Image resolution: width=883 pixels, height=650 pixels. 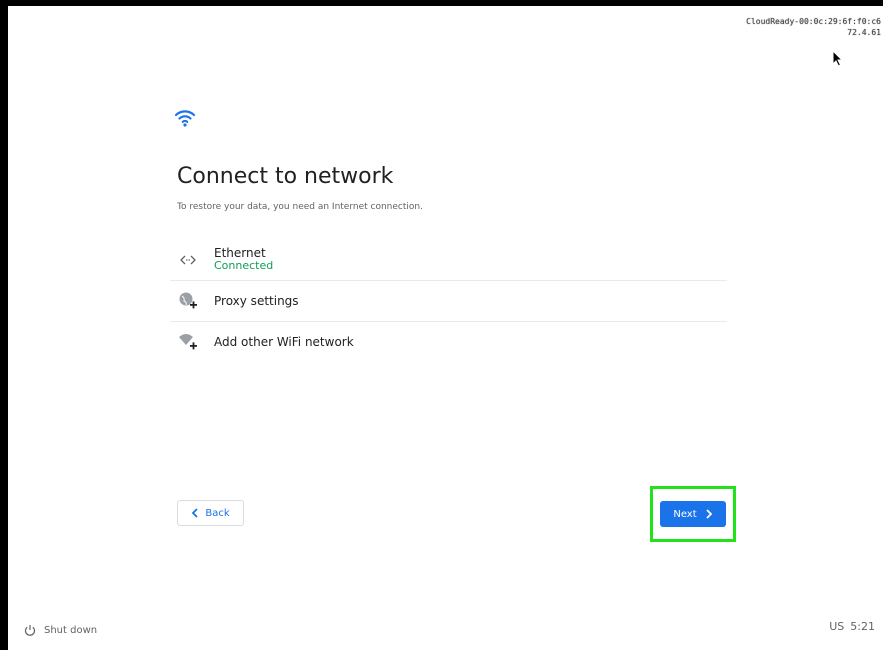 I want to click on network-item-label: Add other WiFi network, so click(x=284, y=342).